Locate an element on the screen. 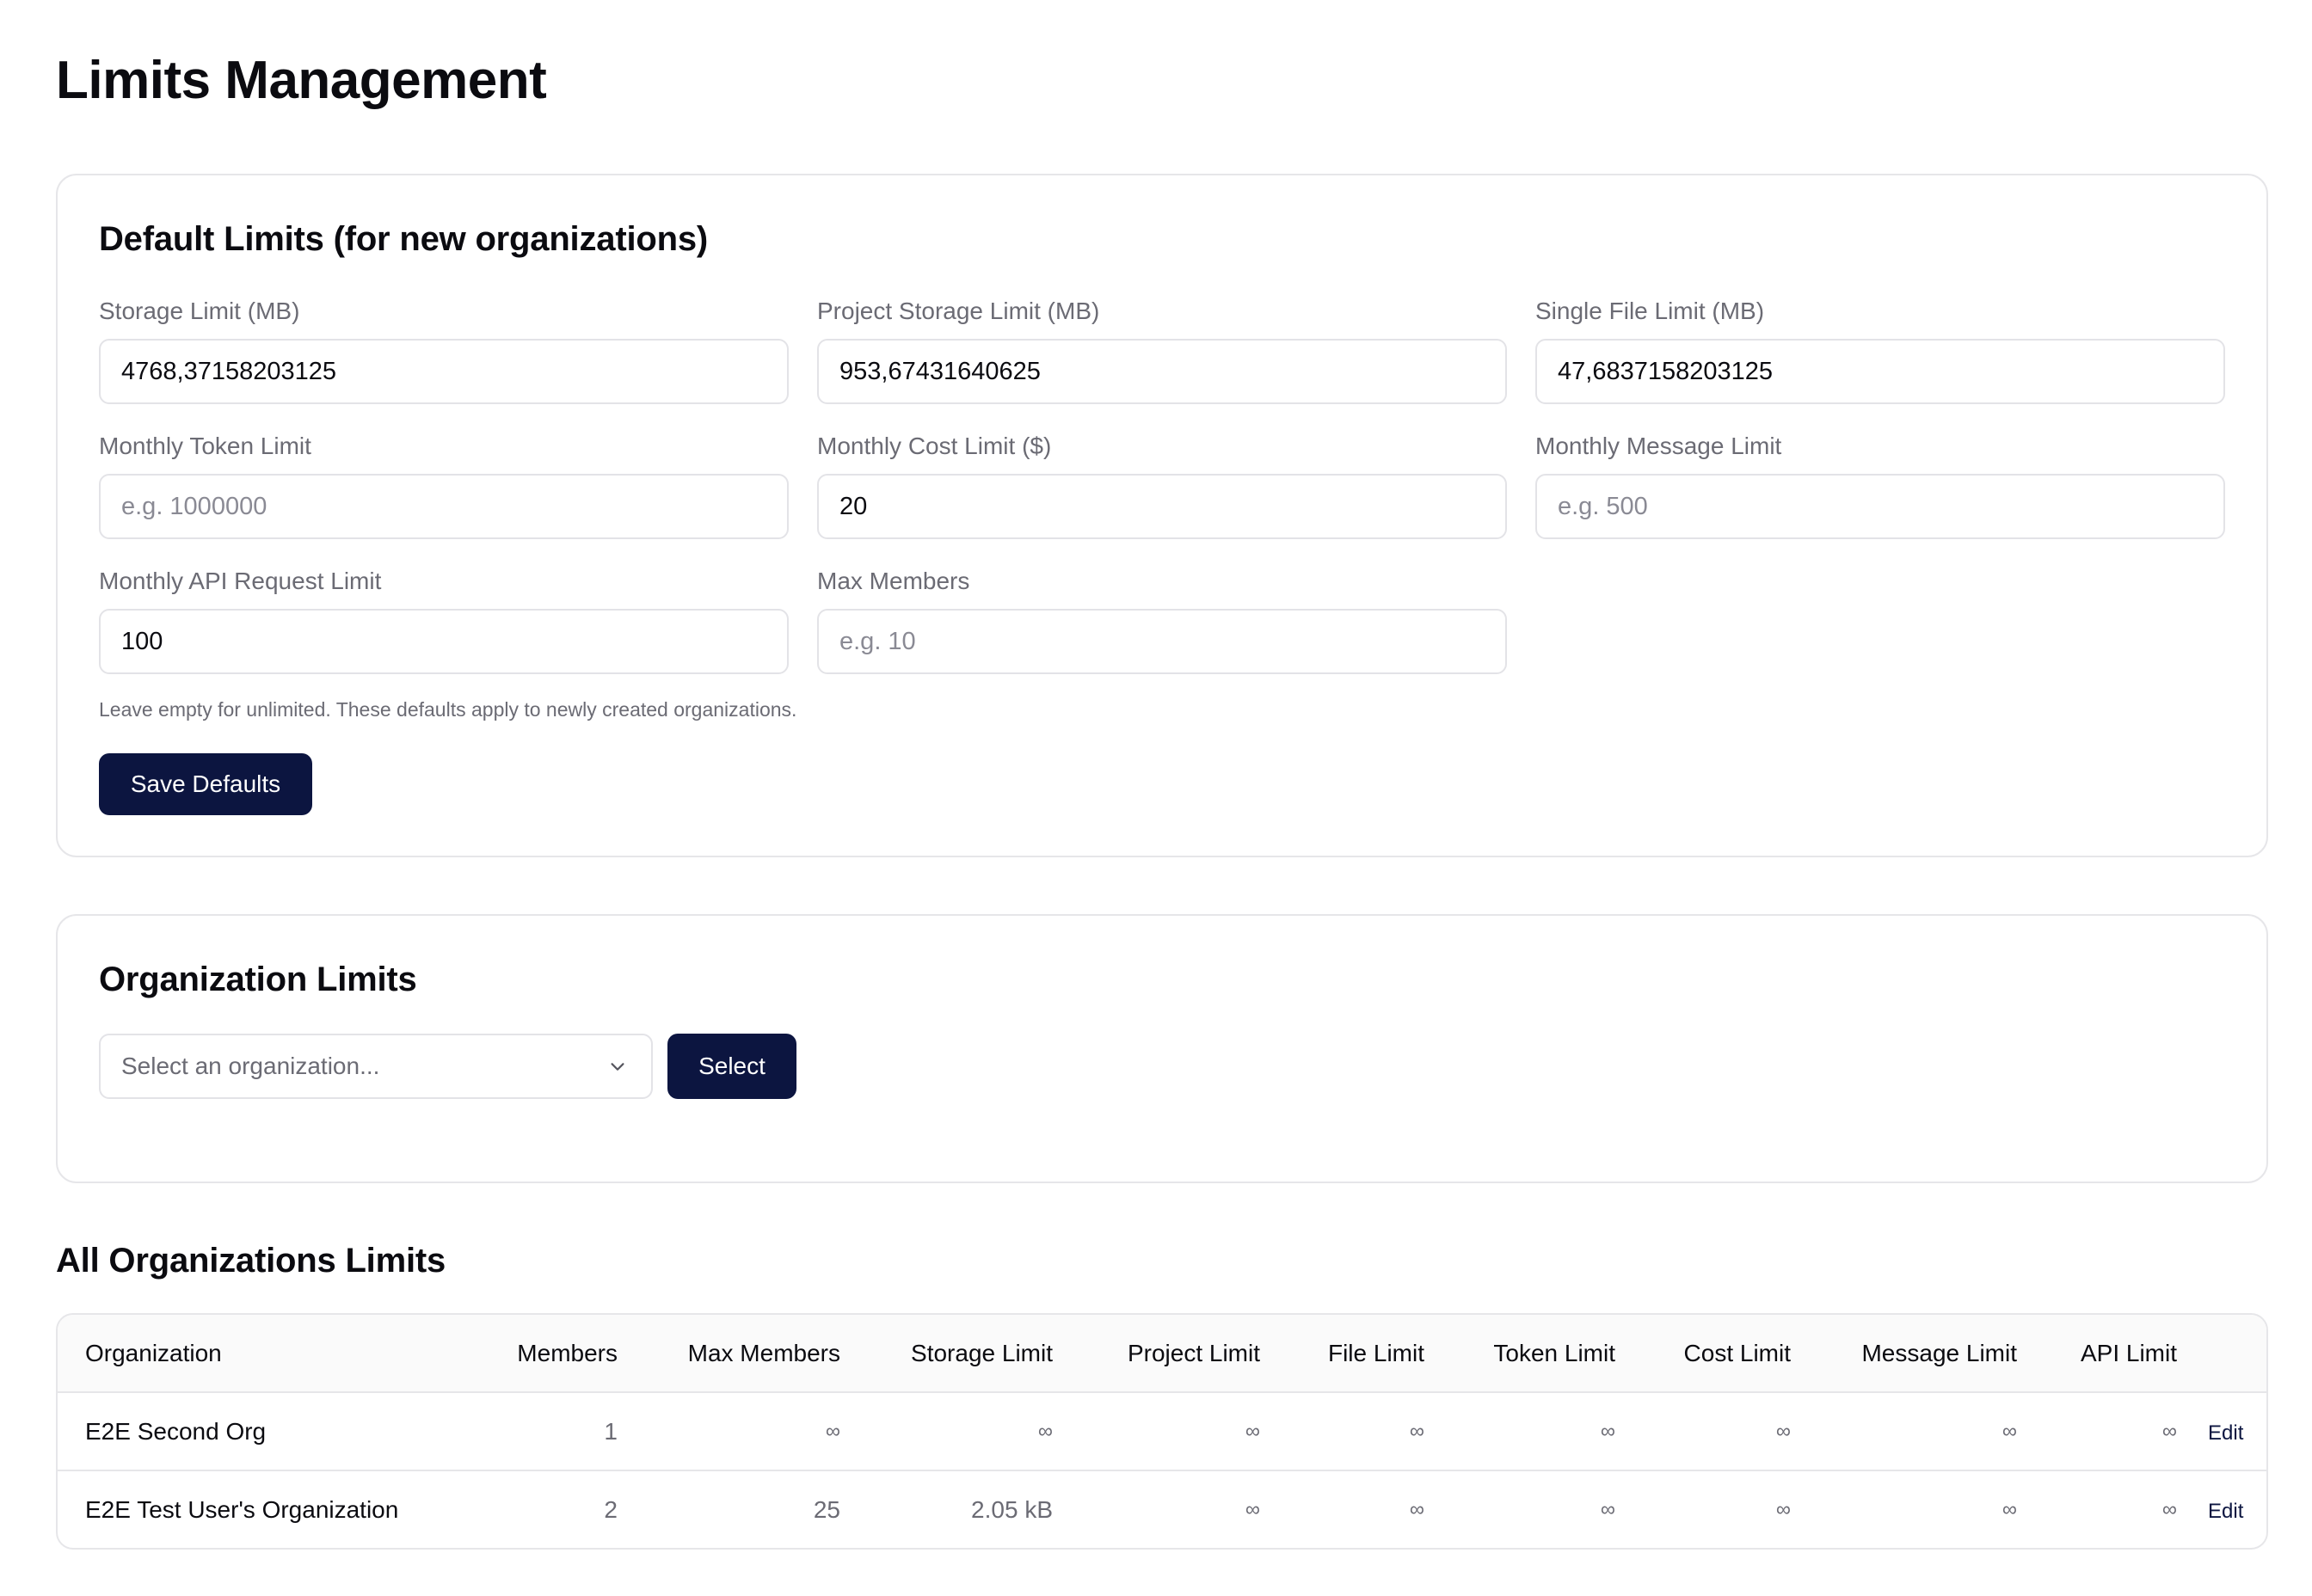  single-file-limit-field: Single File Limit (MB) 47,6837158203125 is located at coordinates (1880, 349).